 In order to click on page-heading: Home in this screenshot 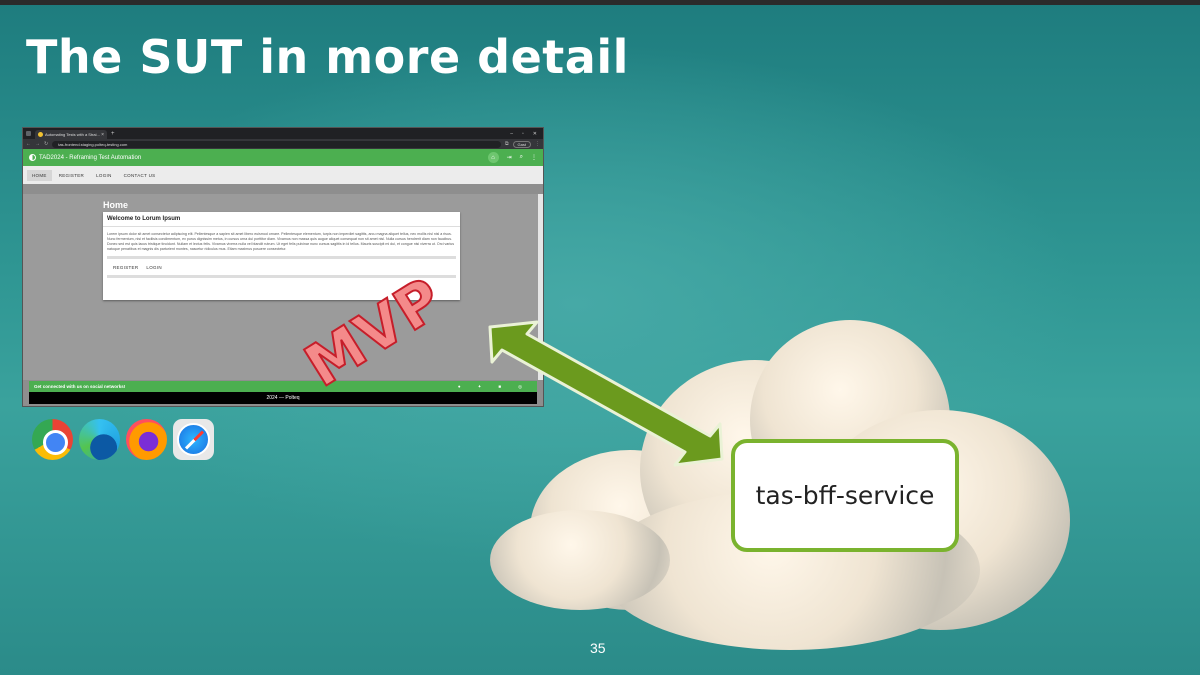, I will do `click(116, 205)`.